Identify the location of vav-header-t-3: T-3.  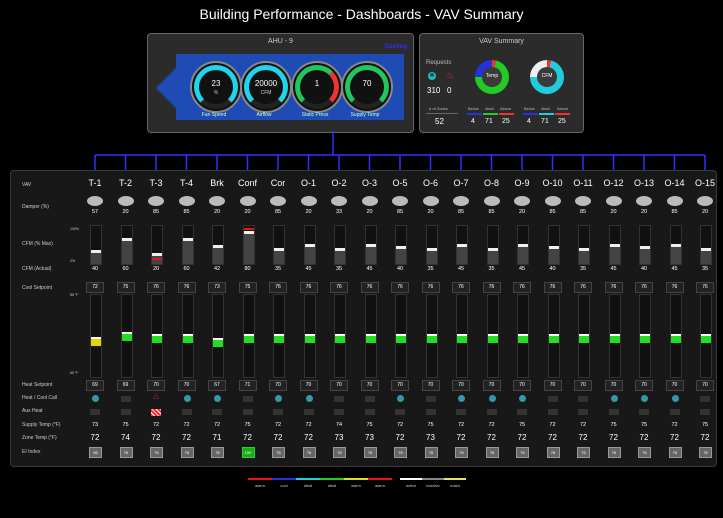
(156, 183).